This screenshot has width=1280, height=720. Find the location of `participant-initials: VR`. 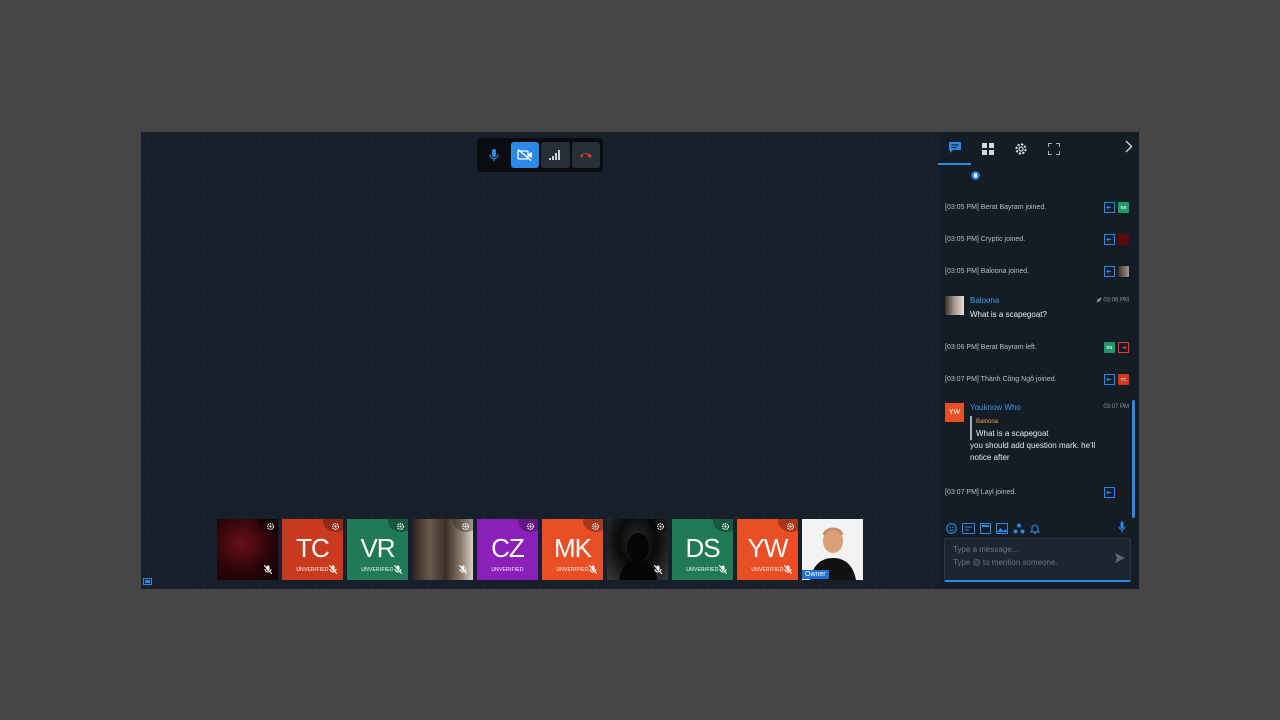

participant-initials: VR is located at coordinates (377, 548).